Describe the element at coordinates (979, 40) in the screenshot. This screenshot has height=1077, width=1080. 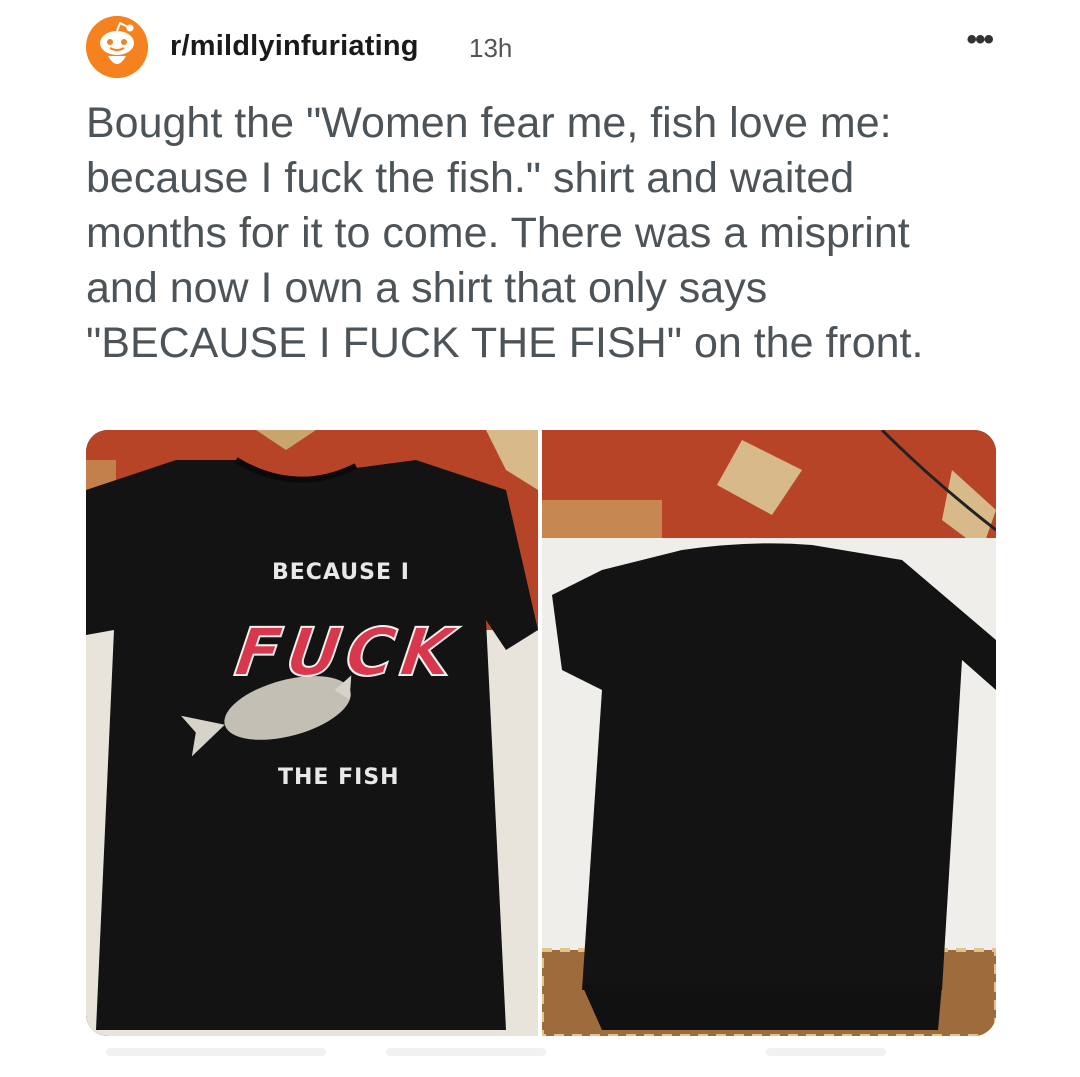
I see `more-options-icon: •••` at that location.